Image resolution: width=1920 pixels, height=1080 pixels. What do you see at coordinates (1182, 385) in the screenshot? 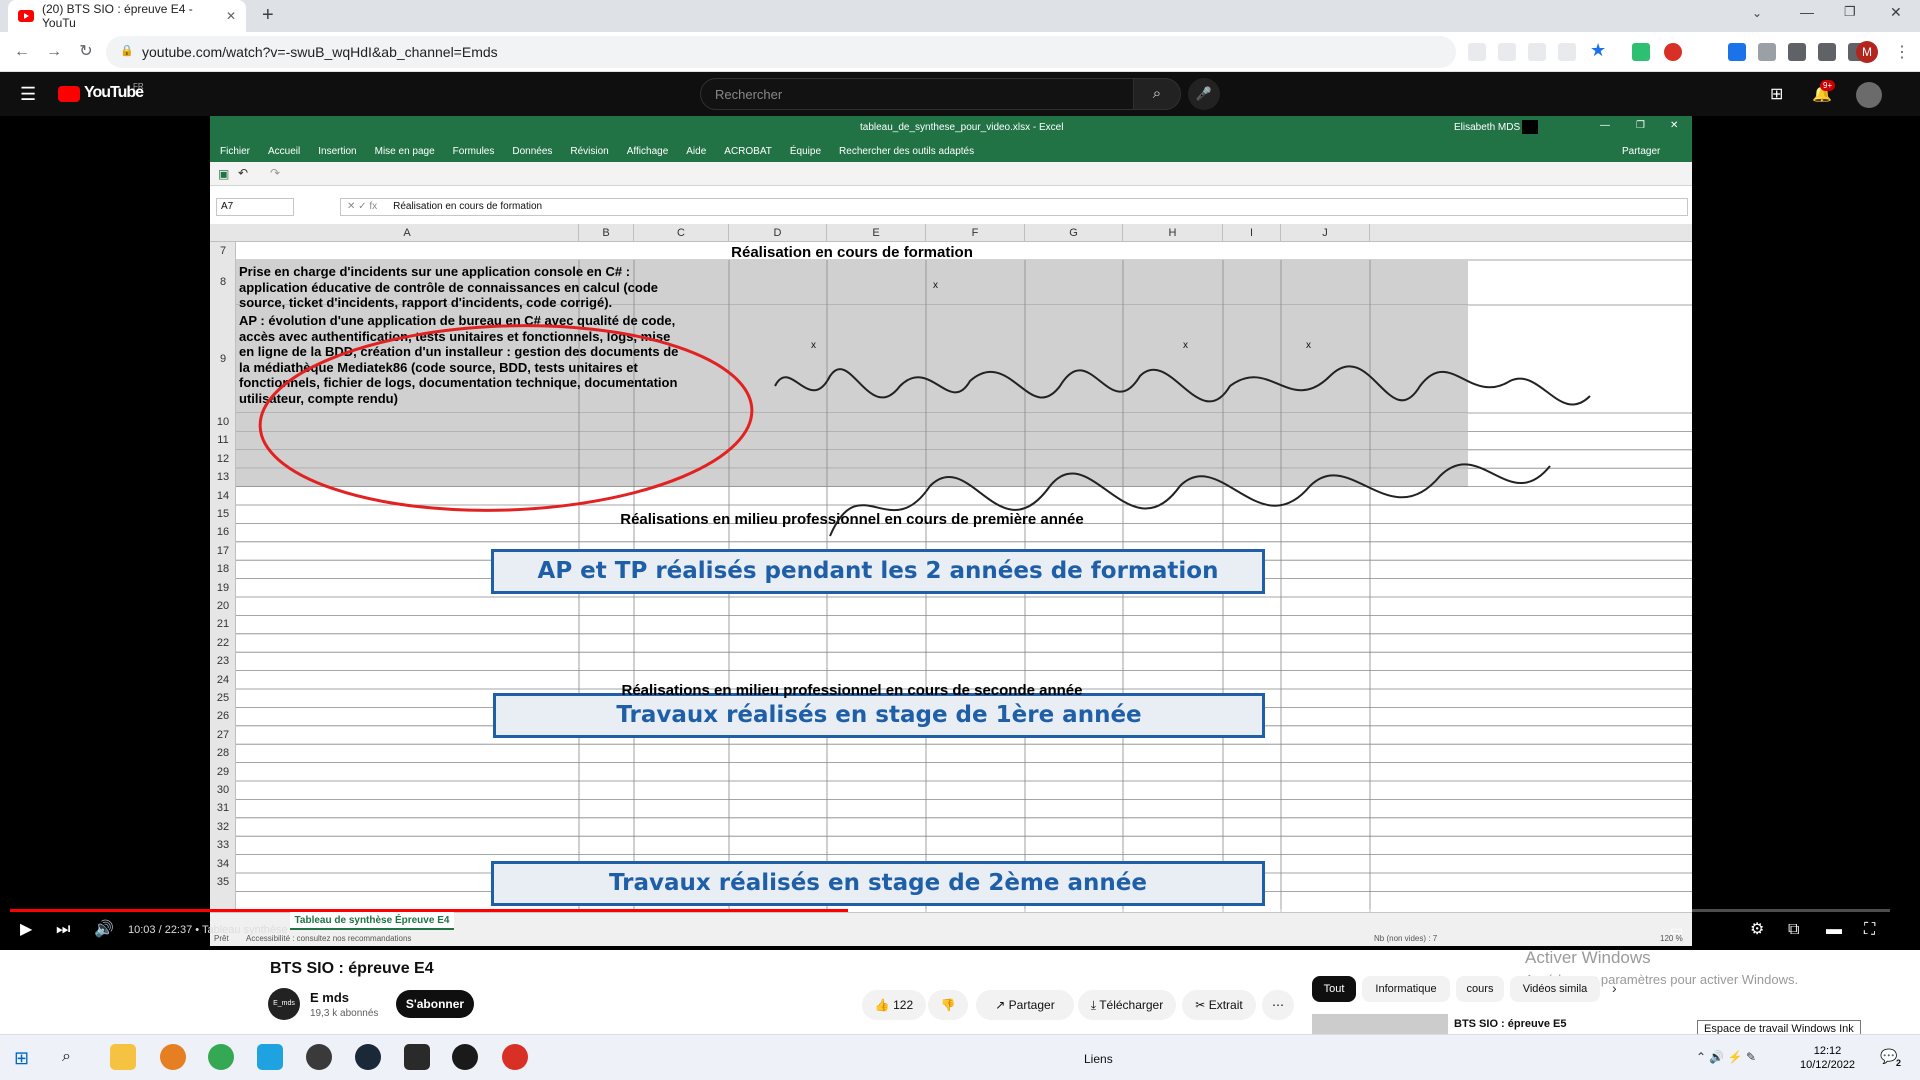
I see `handwriting-line-1-icon` at bounding box center [1182, 385].